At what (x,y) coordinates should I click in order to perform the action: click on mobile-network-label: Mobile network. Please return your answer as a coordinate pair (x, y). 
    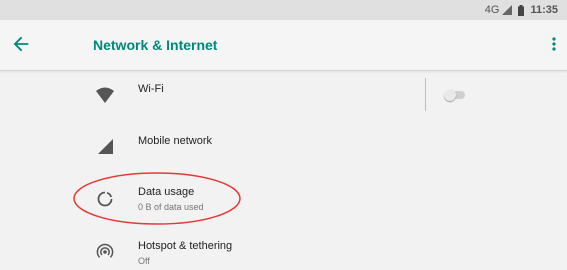
    Looking at the image, I should click on (175, 141).